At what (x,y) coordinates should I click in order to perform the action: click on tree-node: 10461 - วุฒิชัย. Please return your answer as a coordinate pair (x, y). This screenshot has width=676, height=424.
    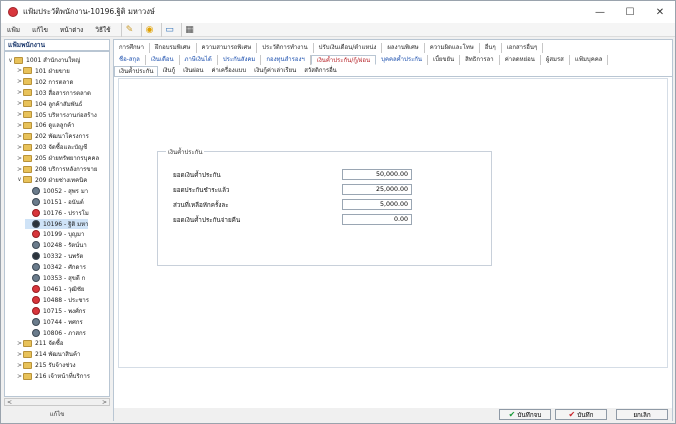
    Looking at the image, I should click on (54, 289).